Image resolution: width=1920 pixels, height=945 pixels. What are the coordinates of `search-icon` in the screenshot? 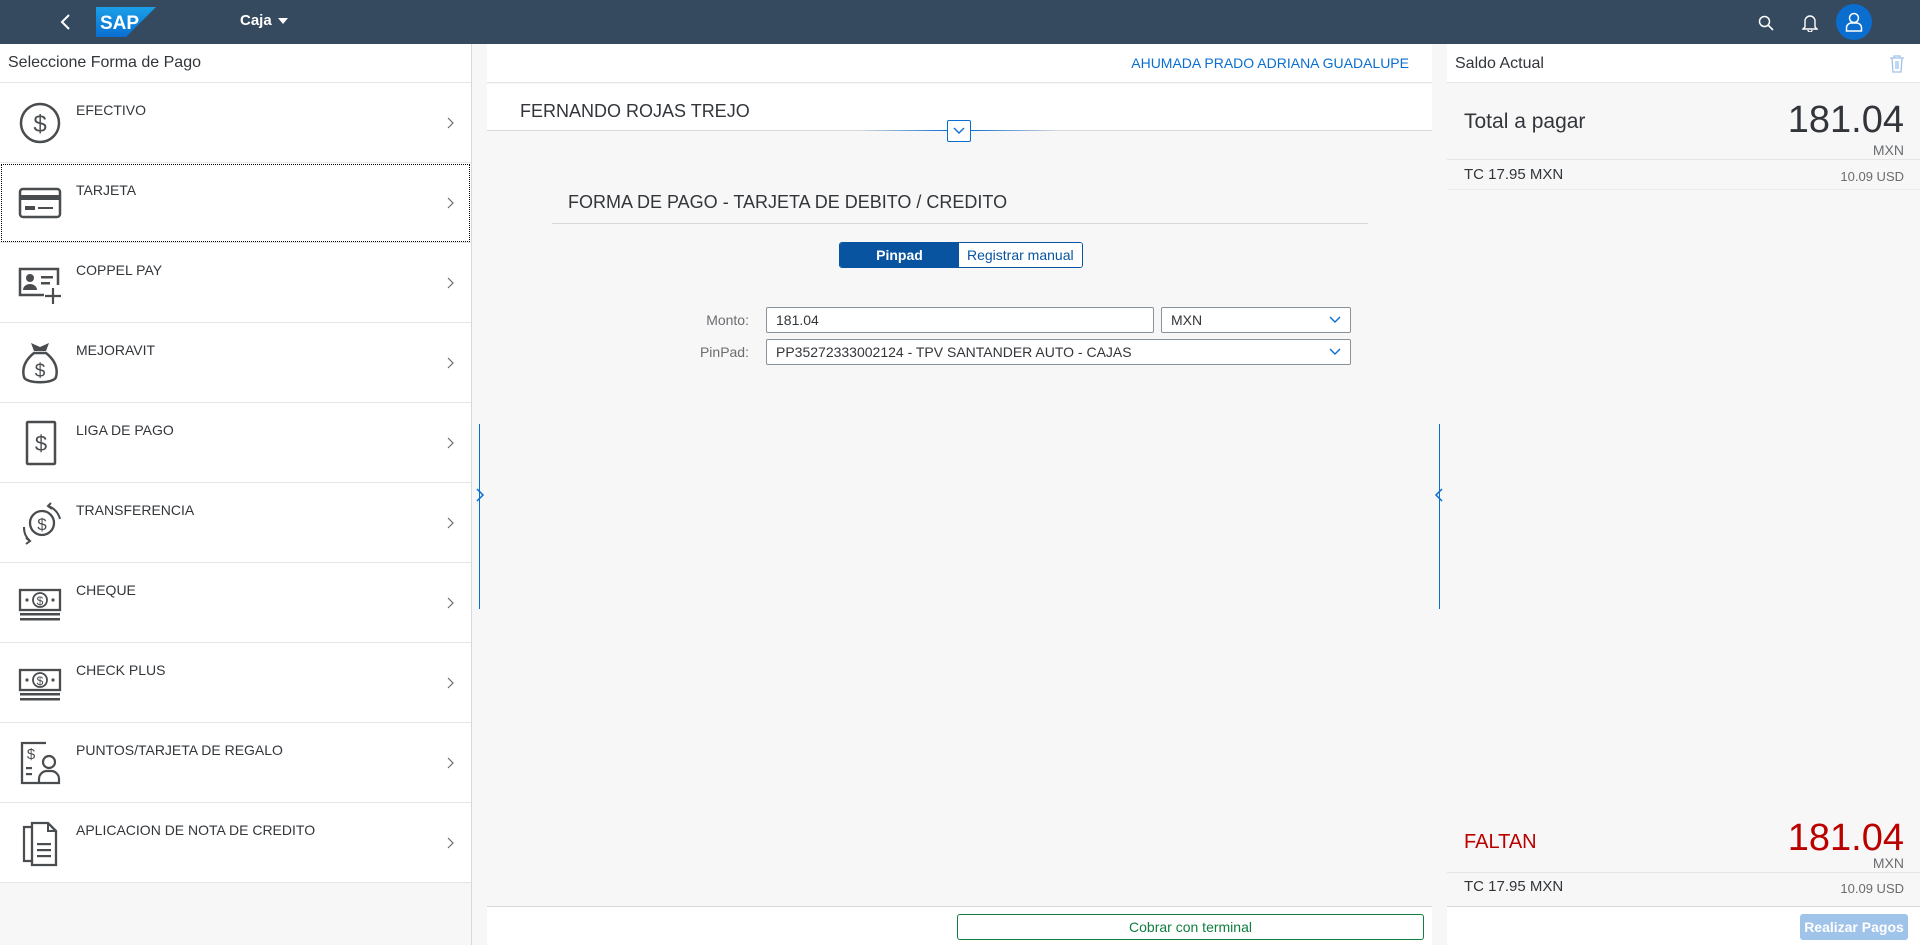 It's located at (1766, 23).